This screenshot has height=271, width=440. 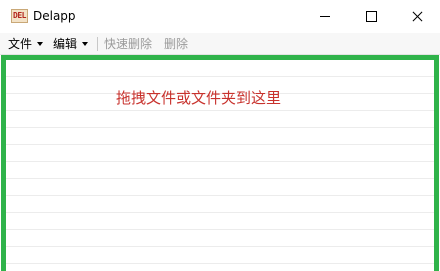 I want to click on file-menu-button: 文件, so click(x=26, y=44).